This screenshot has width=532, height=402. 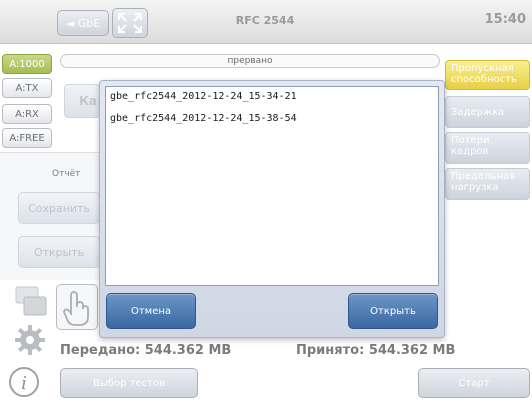 I want to click on menu-frame-loss: Потери кадров, so click(x=487, y=148).